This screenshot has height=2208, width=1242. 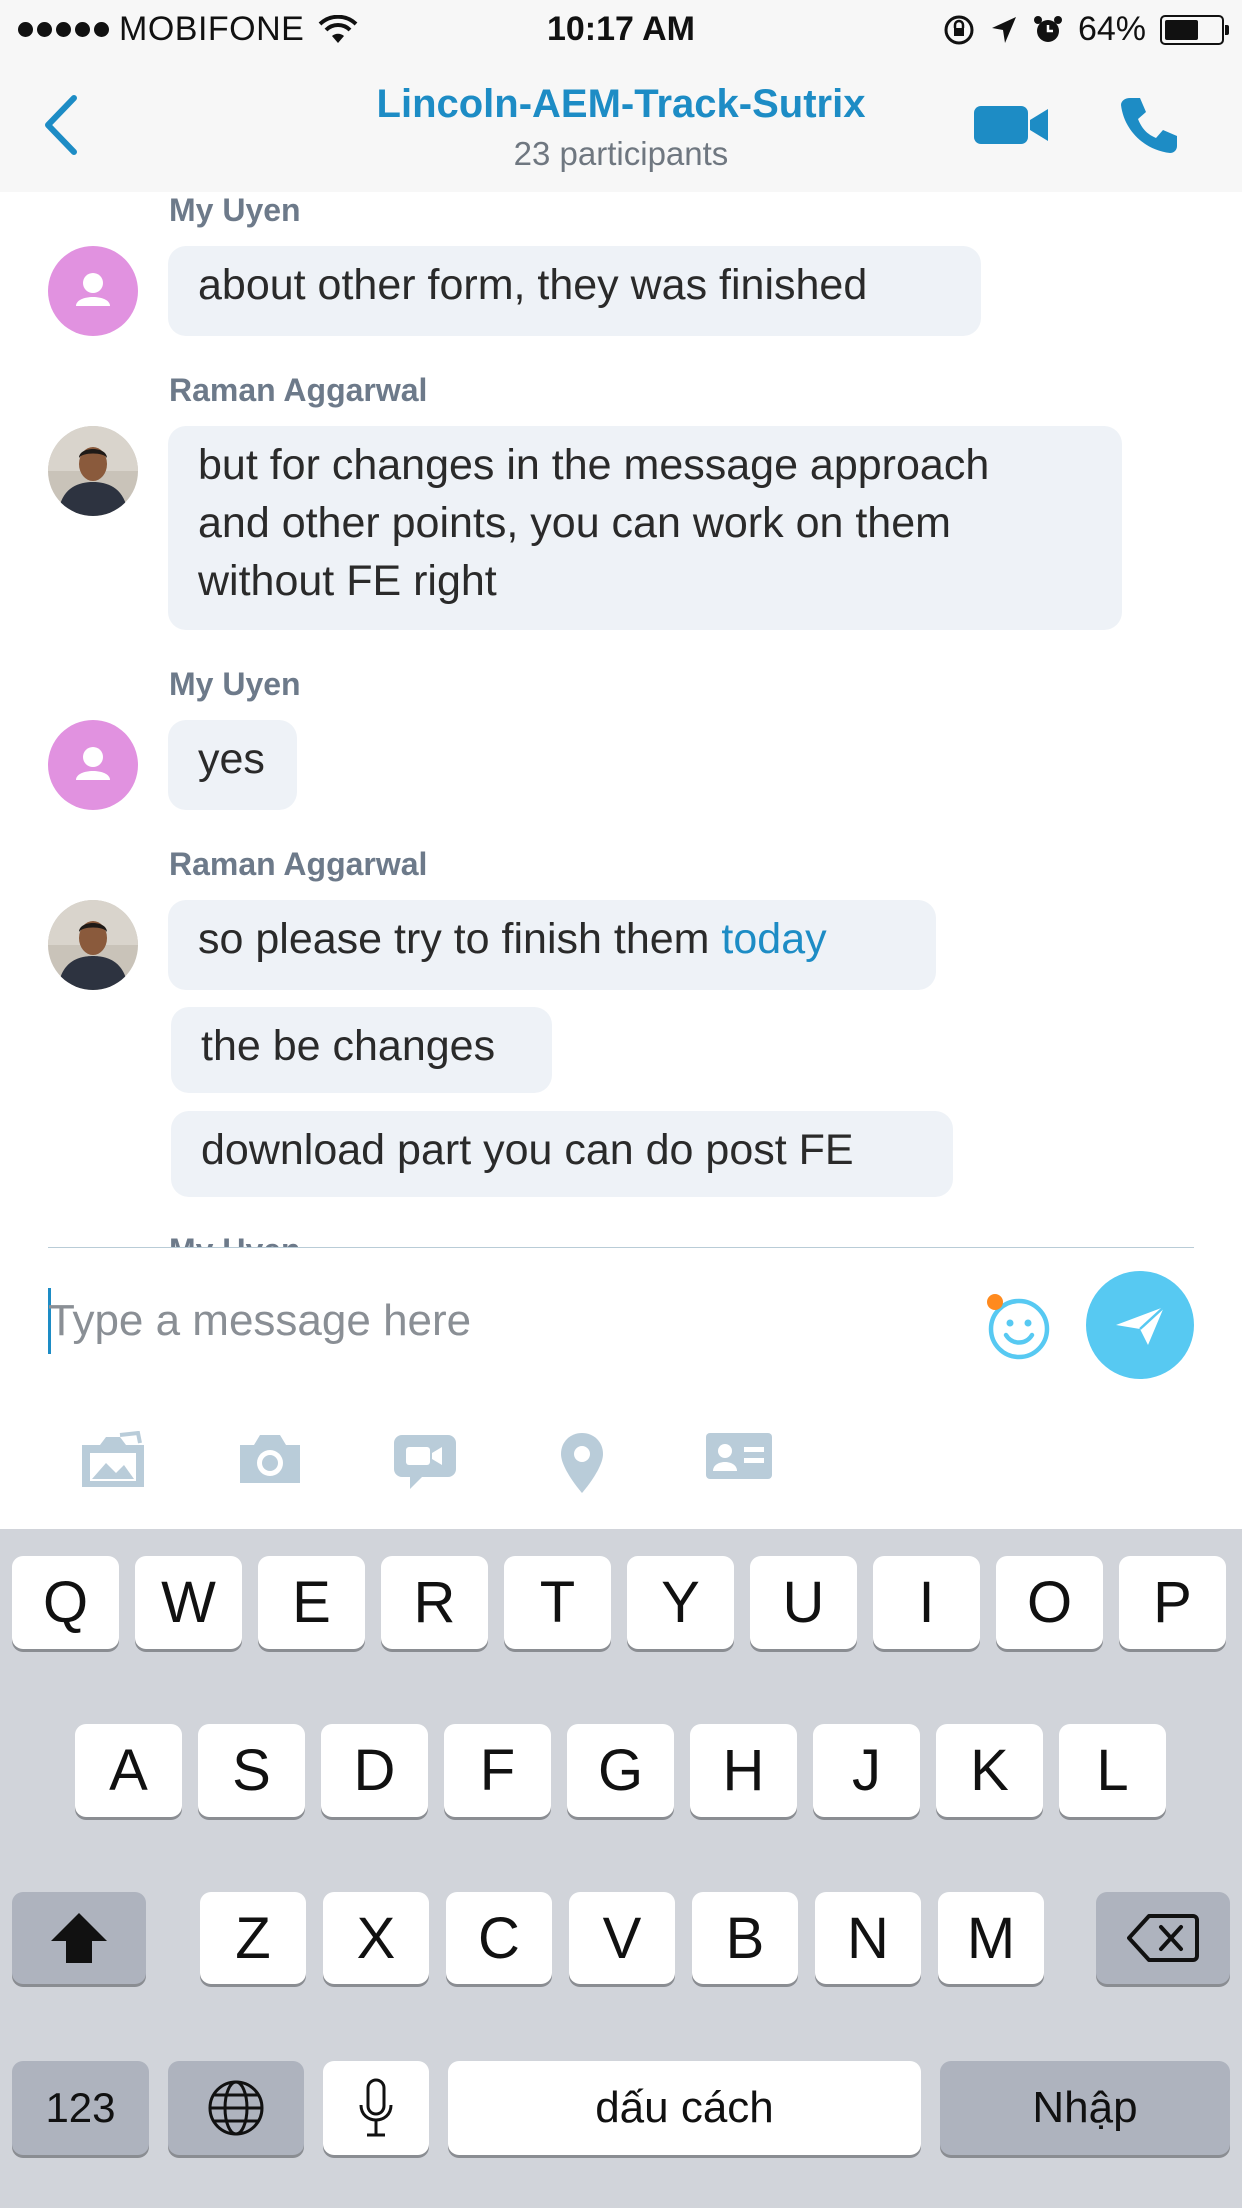 I want to click on message-bubble: about other form, they was finished, so click(x=574, y=291).